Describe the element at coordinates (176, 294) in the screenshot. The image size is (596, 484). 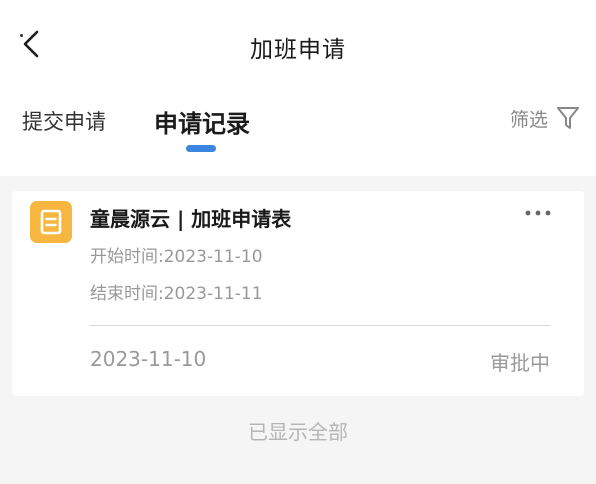
I see `record-end-time: 结束时间:2023-11-11` at that location.